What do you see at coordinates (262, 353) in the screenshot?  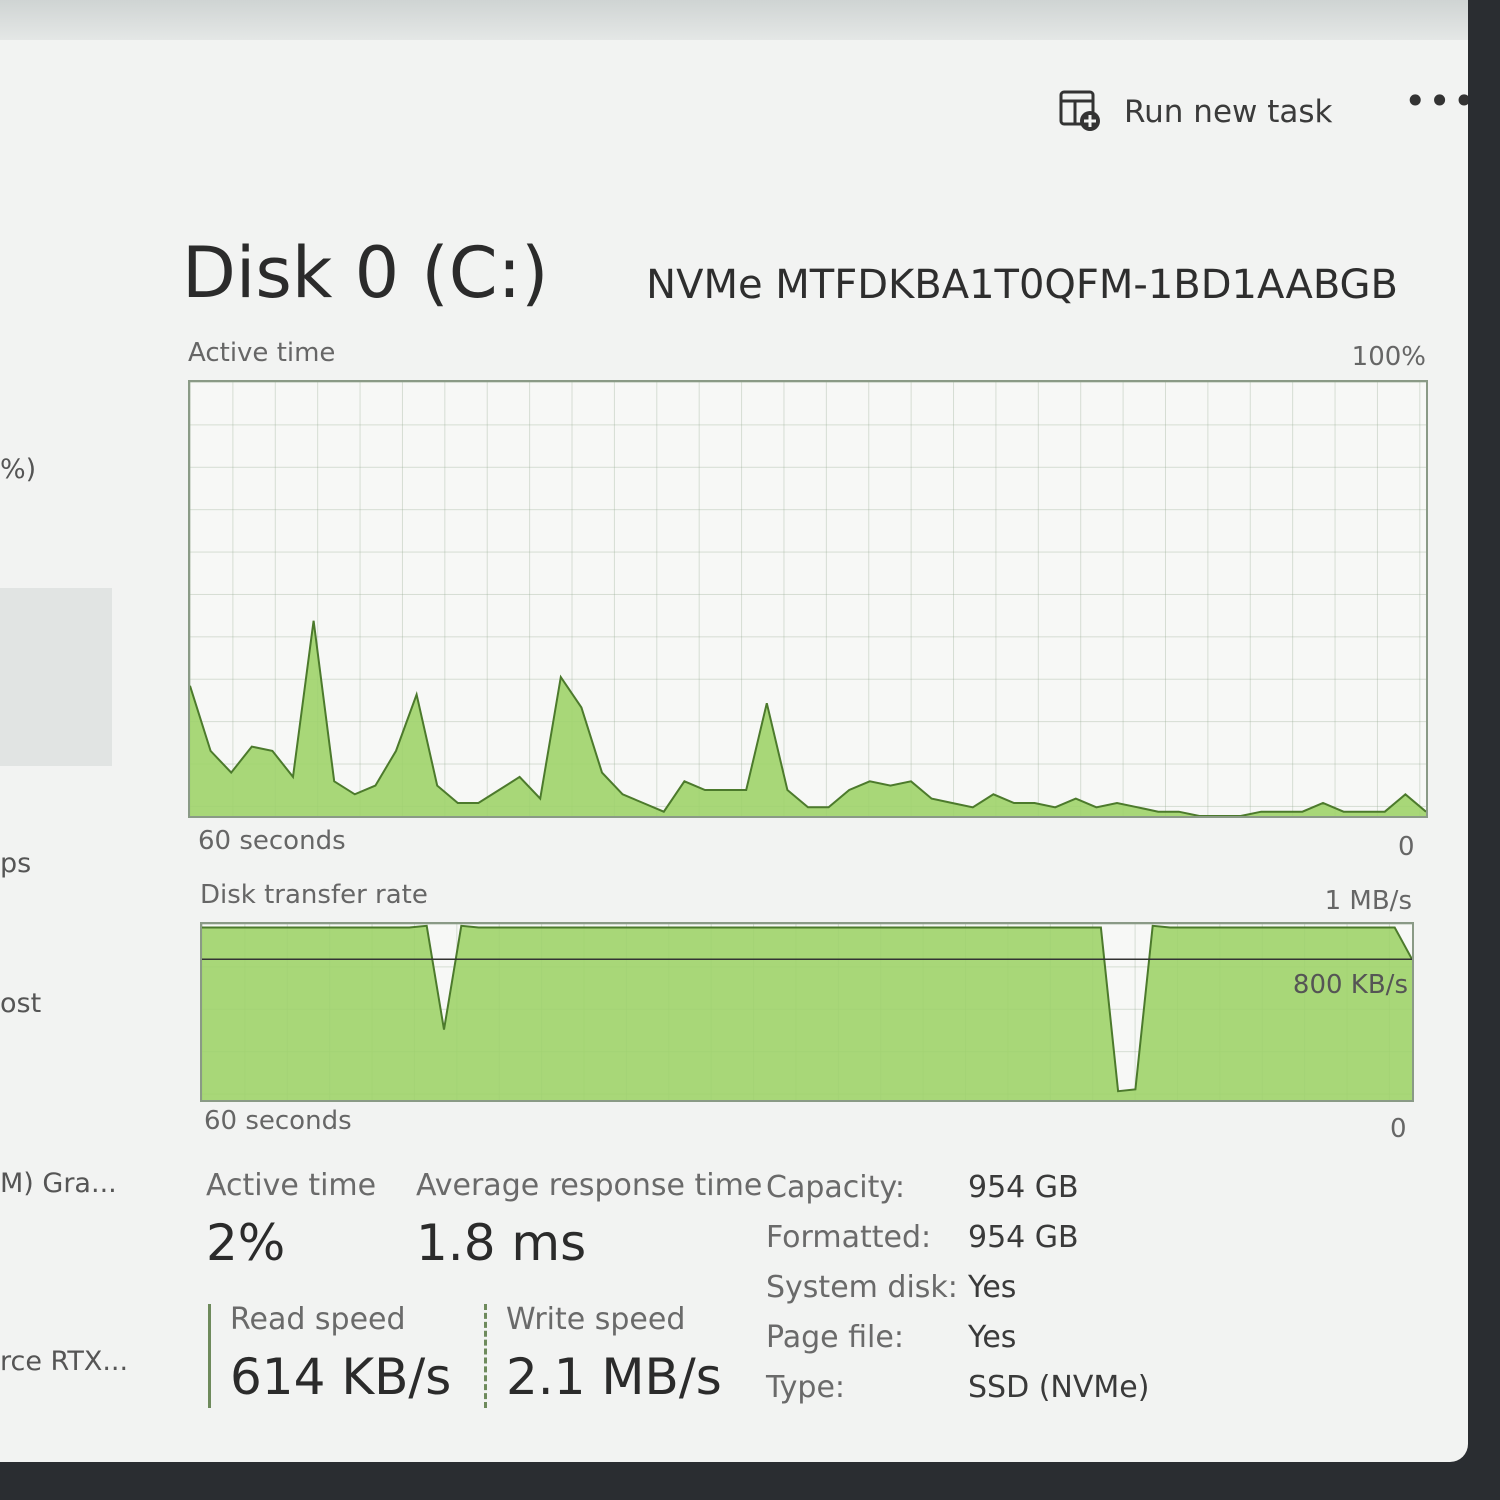 I see `active-time-chart-label: Active time` at bounding box center [262, 353].